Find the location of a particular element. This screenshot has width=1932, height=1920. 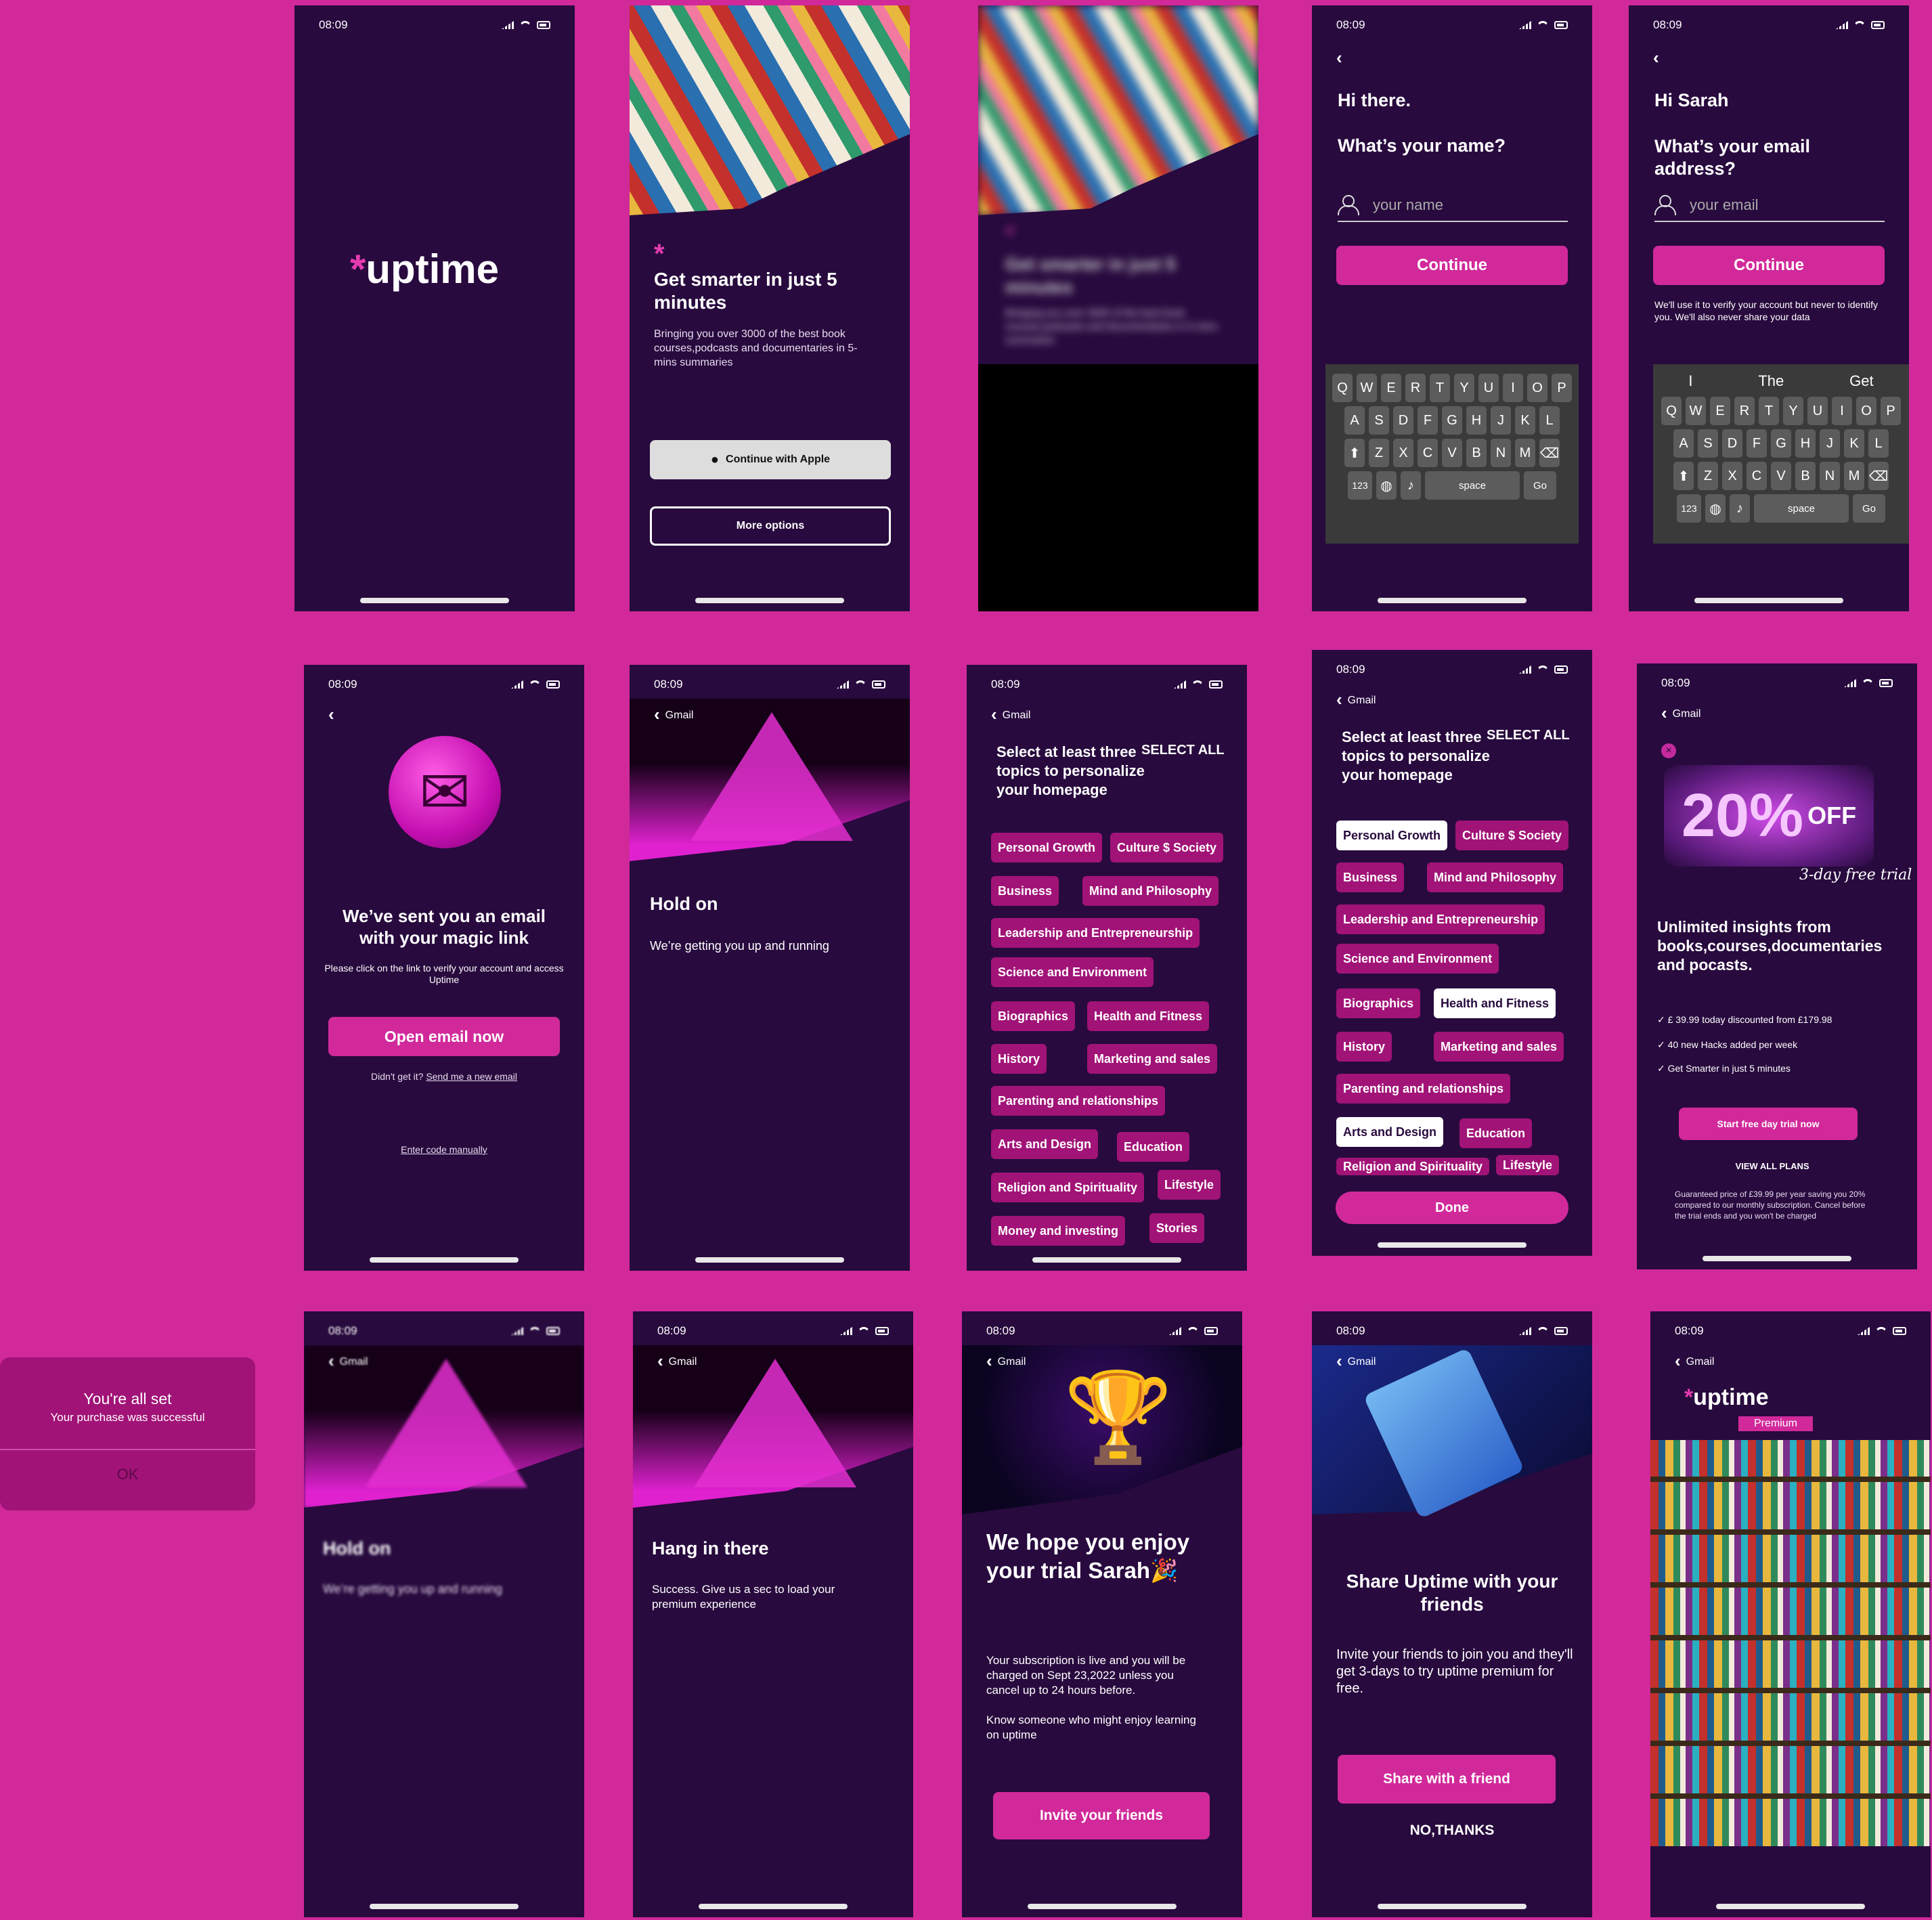

key: Y is located at coordinates (1793, 411).